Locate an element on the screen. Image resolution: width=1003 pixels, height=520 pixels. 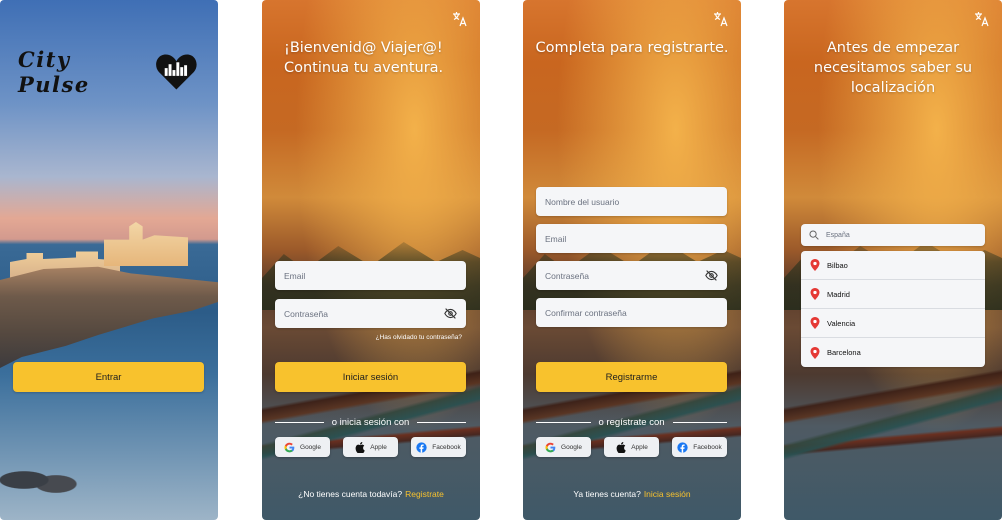
signup-prompt: ¿No tienes cuenta todavía? Registrate is located at coordinates (371, 494).